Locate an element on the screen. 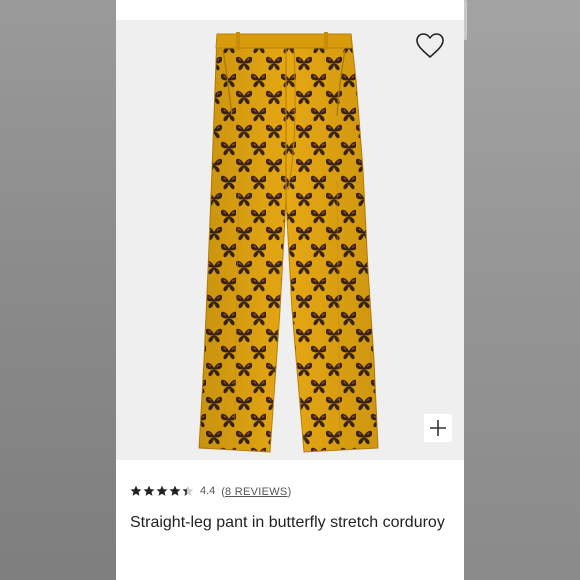  rating-row: 4.4 (8 REVIEWS) is located at coordinates (210, 491).